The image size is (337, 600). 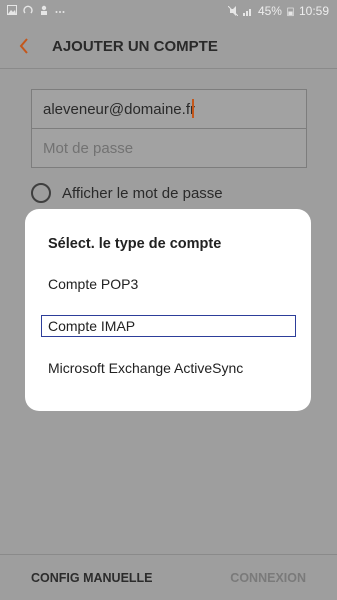 I want to click on account-form: aleveneur@domaine.fr Mot de passe, so click(x=169, y=128).